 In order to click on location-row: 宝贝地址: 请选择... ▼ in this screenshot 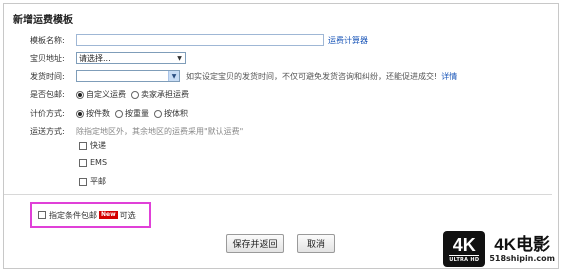, I will do `click(108, 58)`.